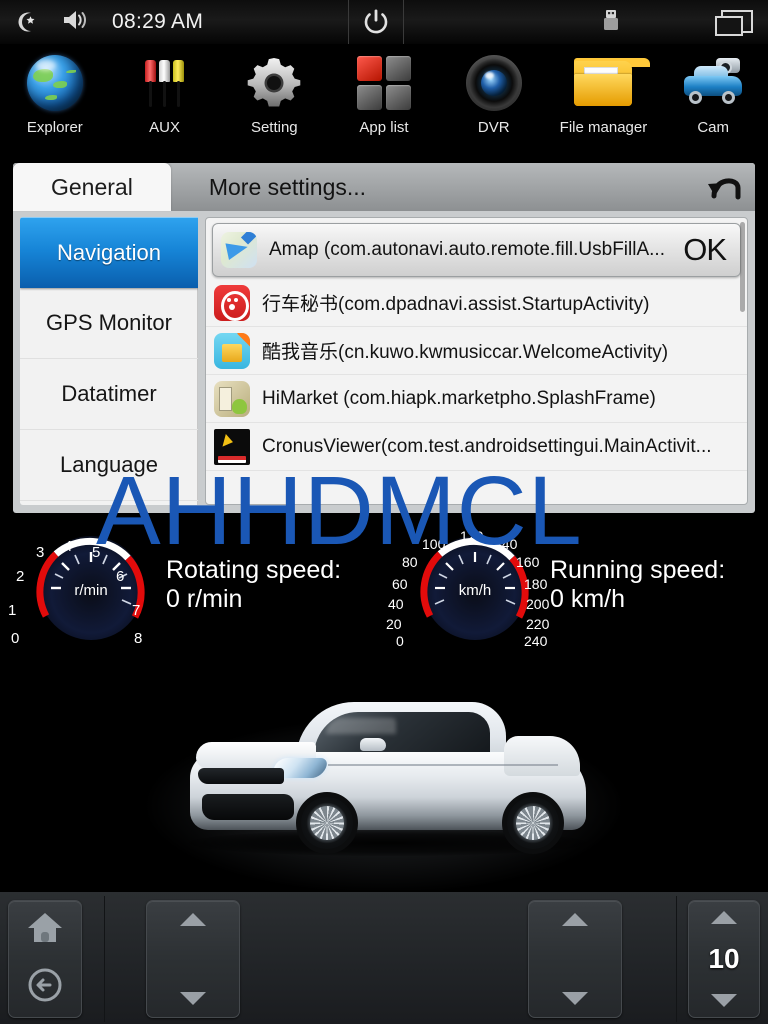 Image resolution: width=768 pixels, height=1024 pixels. I want to click on tach-tick: 0, so click(15, 638).